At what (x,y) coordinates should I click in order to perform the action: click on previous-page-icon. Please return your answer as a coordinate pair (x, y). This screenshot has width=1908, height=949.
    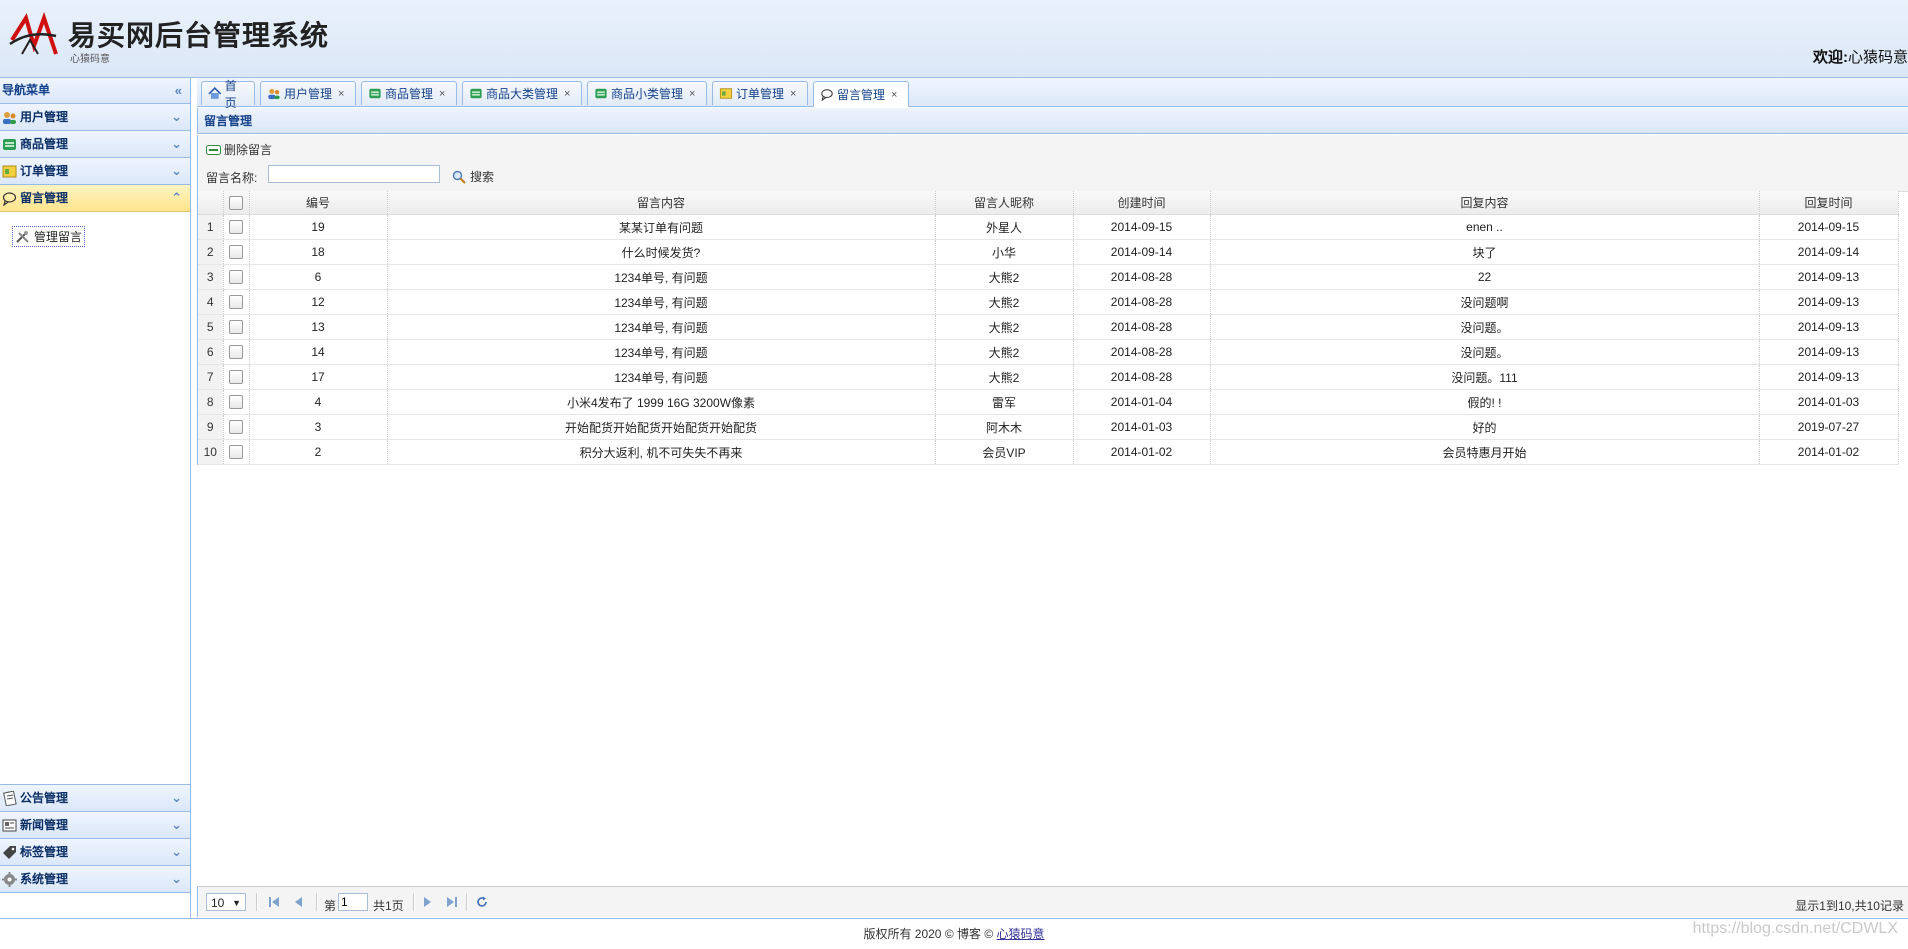
    Looking at the image, I should click on (298, 902).